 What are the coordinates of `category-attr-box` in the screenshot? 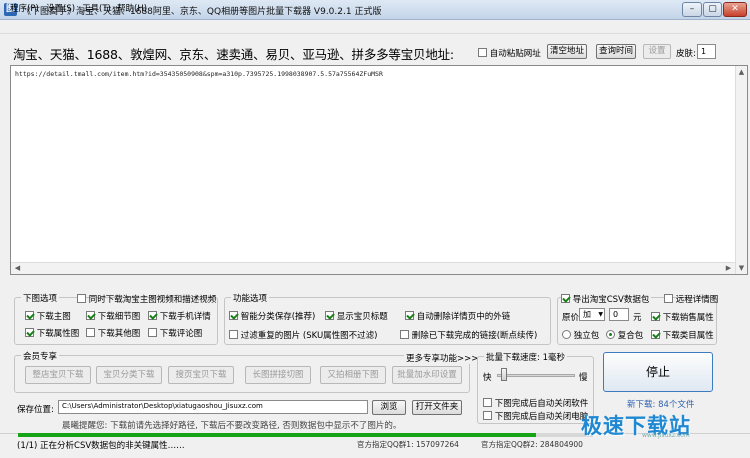 It's located at (655, 334).